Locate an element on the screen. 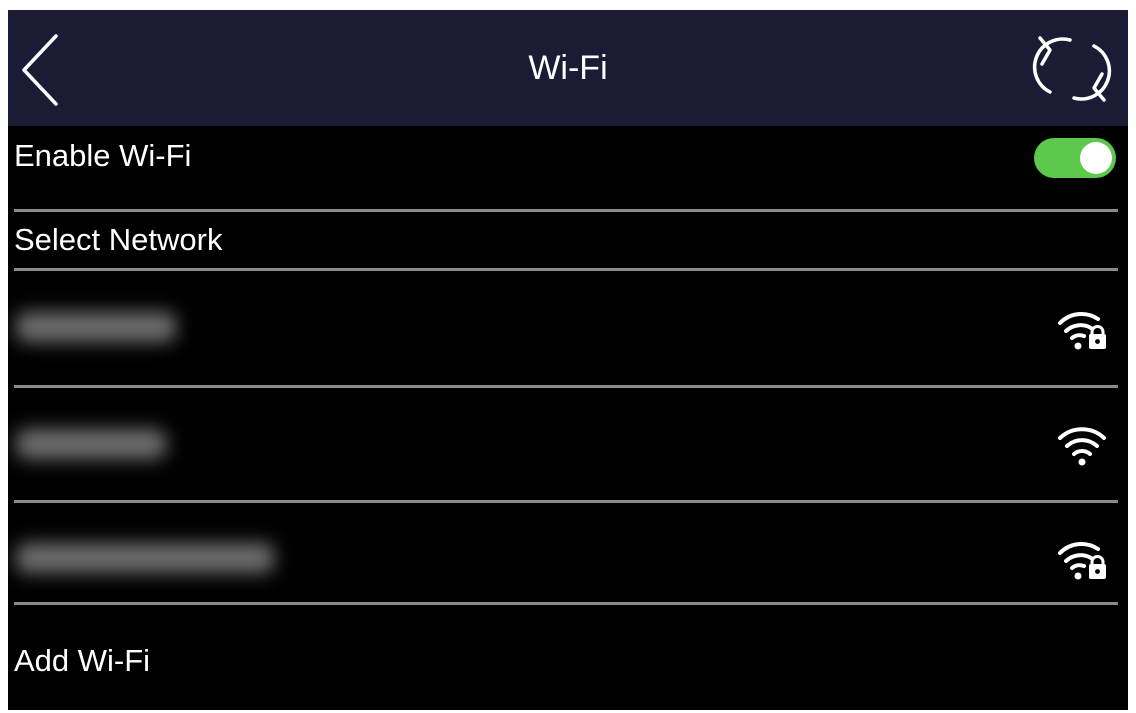 This screenshot has width=1136, height=713. chevron-left-icon is located at coordinates (40, 70).